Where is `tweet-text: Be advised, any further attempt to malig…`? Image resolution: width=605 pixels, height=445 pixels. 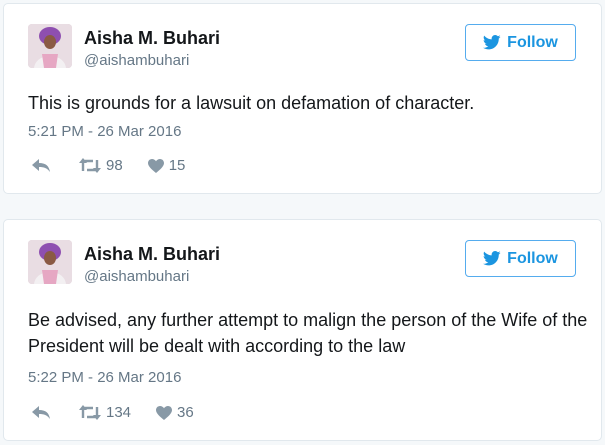
tweet-text: Be advised, any further attempt to malig… is located at coordinates (308, 333).